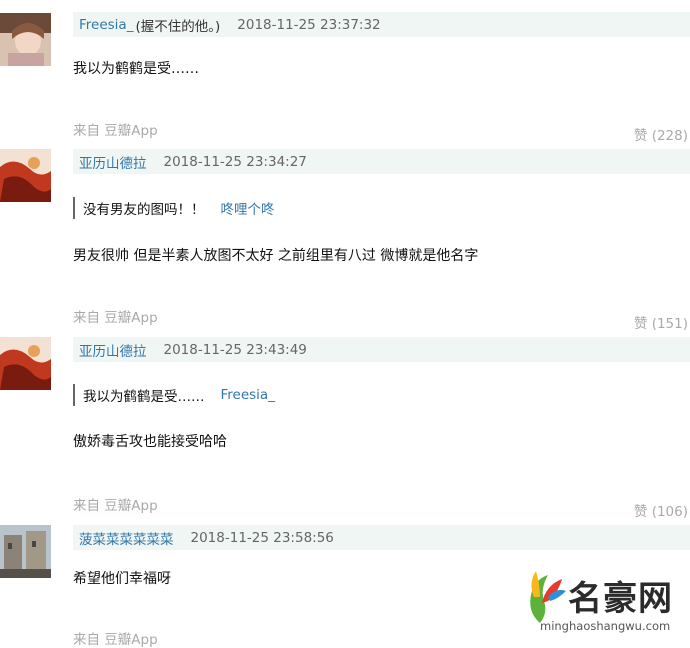 Image resolution: width=690 pixels, height=648 pixels. What do you see at coordinates (661, 322) in the screenshot?
I see `like-button: 赞 (151)` at bounding box center [661, 322].